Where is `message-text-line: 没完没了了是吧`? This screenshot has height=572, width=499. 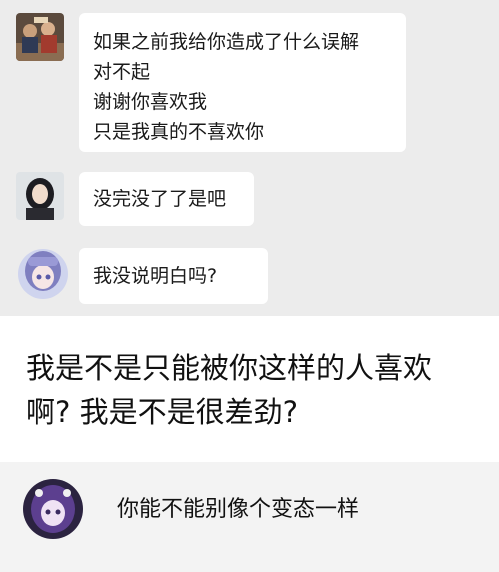 message-text-line: 没完没了了是吧 is located at coordinates (160, 199).